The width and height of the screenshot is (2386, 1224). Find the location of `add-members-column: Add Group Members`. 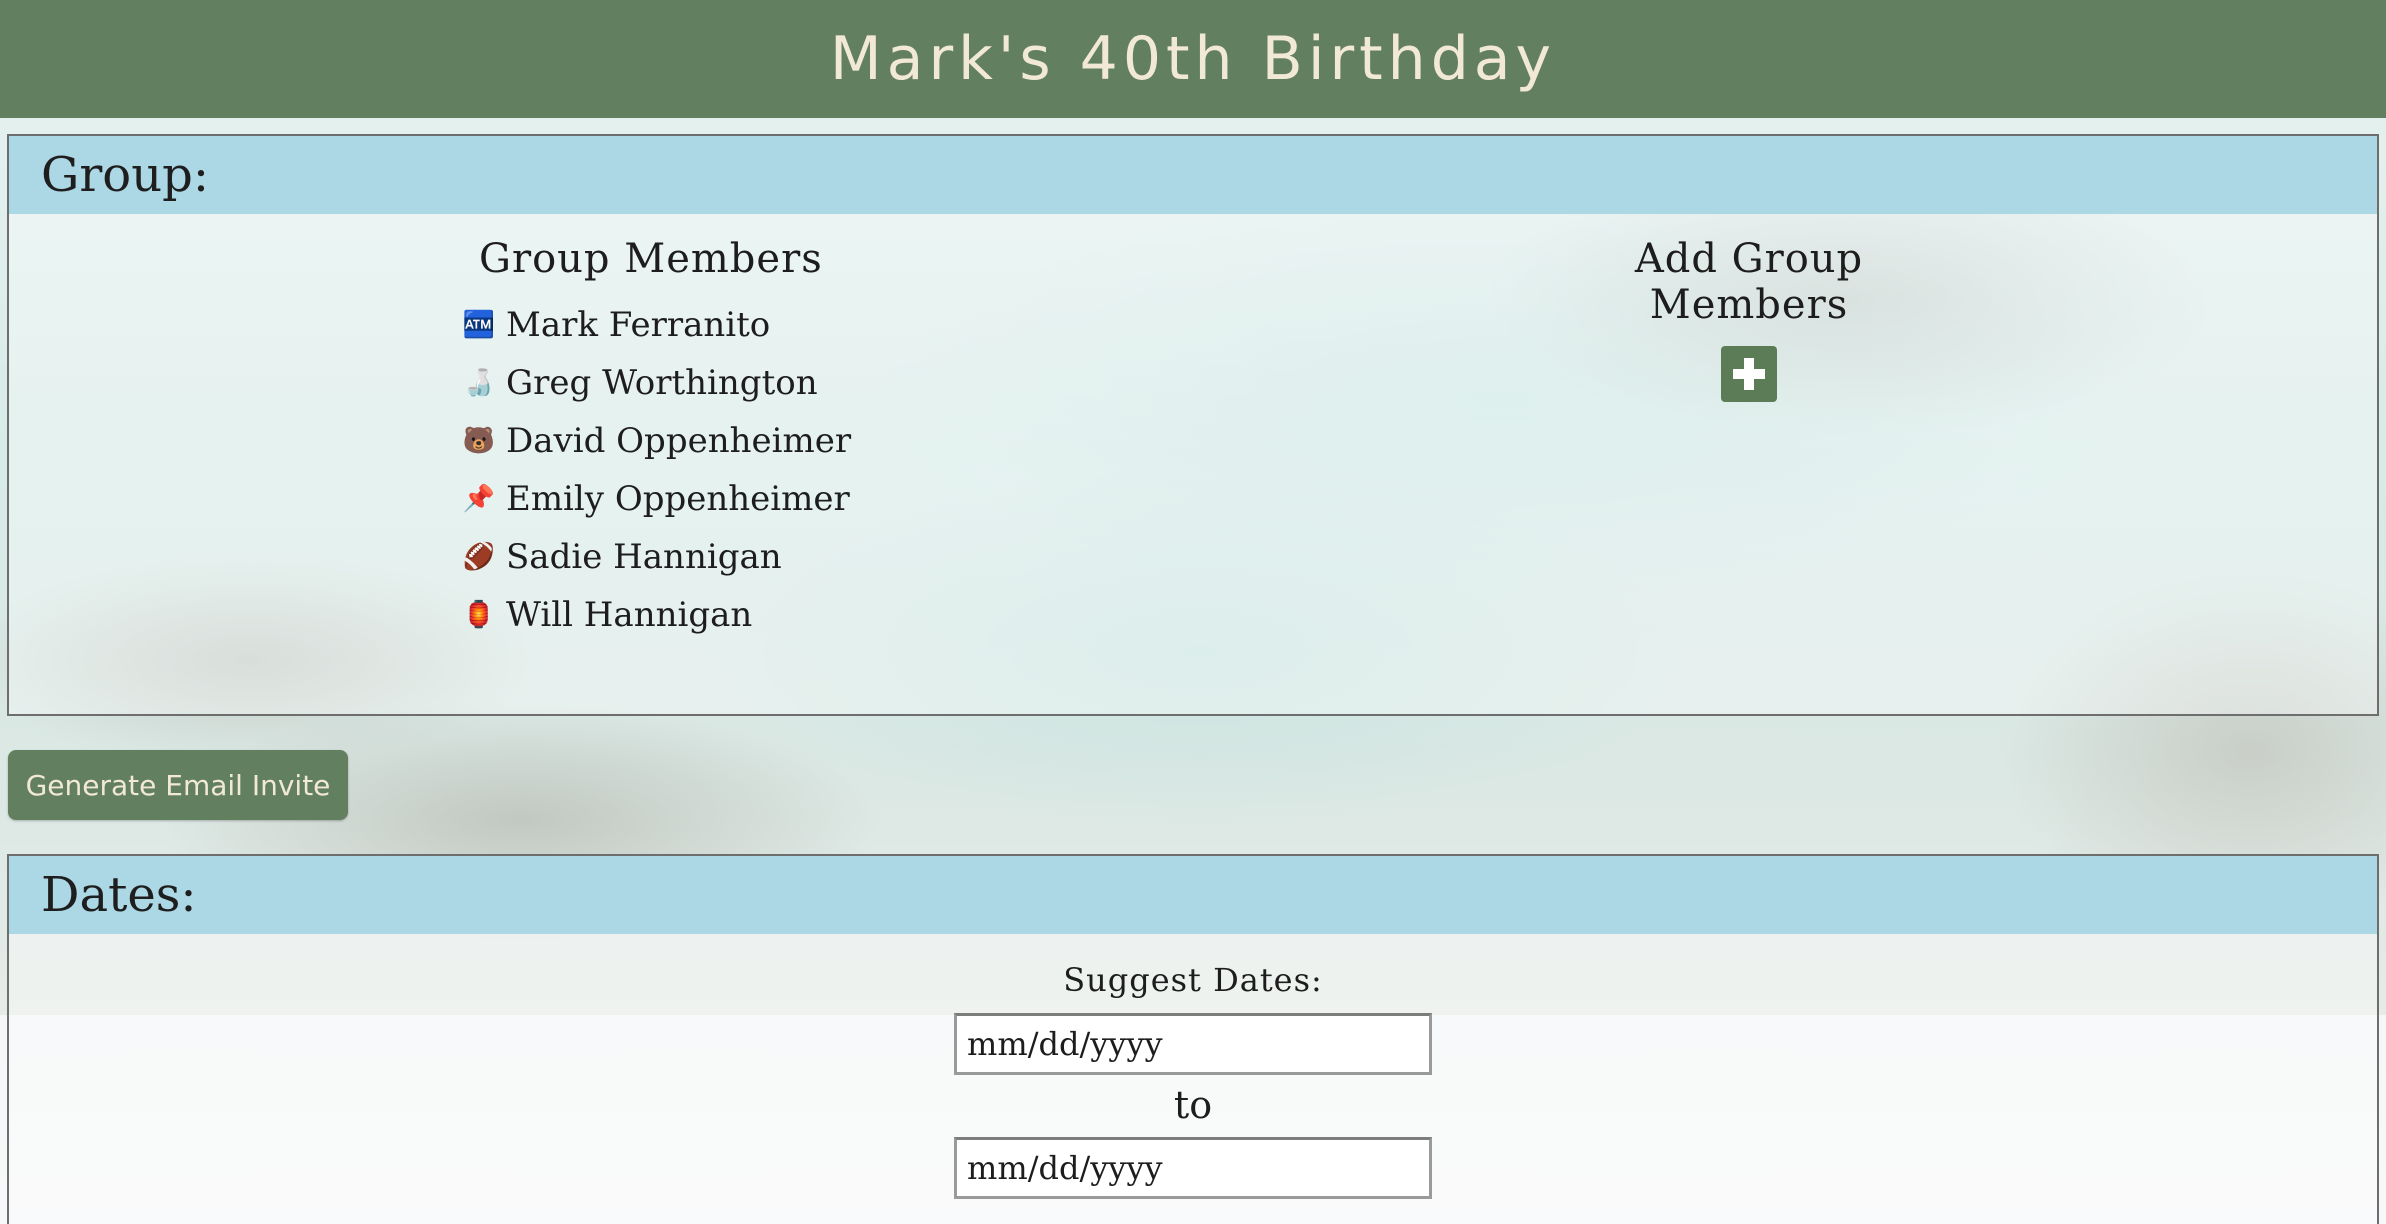

add-members-column: Add Group Members is located at coordinates (1749, 319).